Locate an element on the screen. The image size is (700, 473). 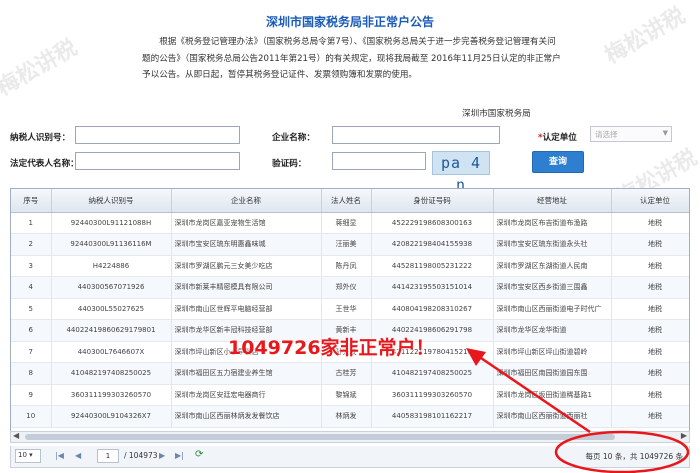
annotation-arrowhead is located at coordinates (476, 357).